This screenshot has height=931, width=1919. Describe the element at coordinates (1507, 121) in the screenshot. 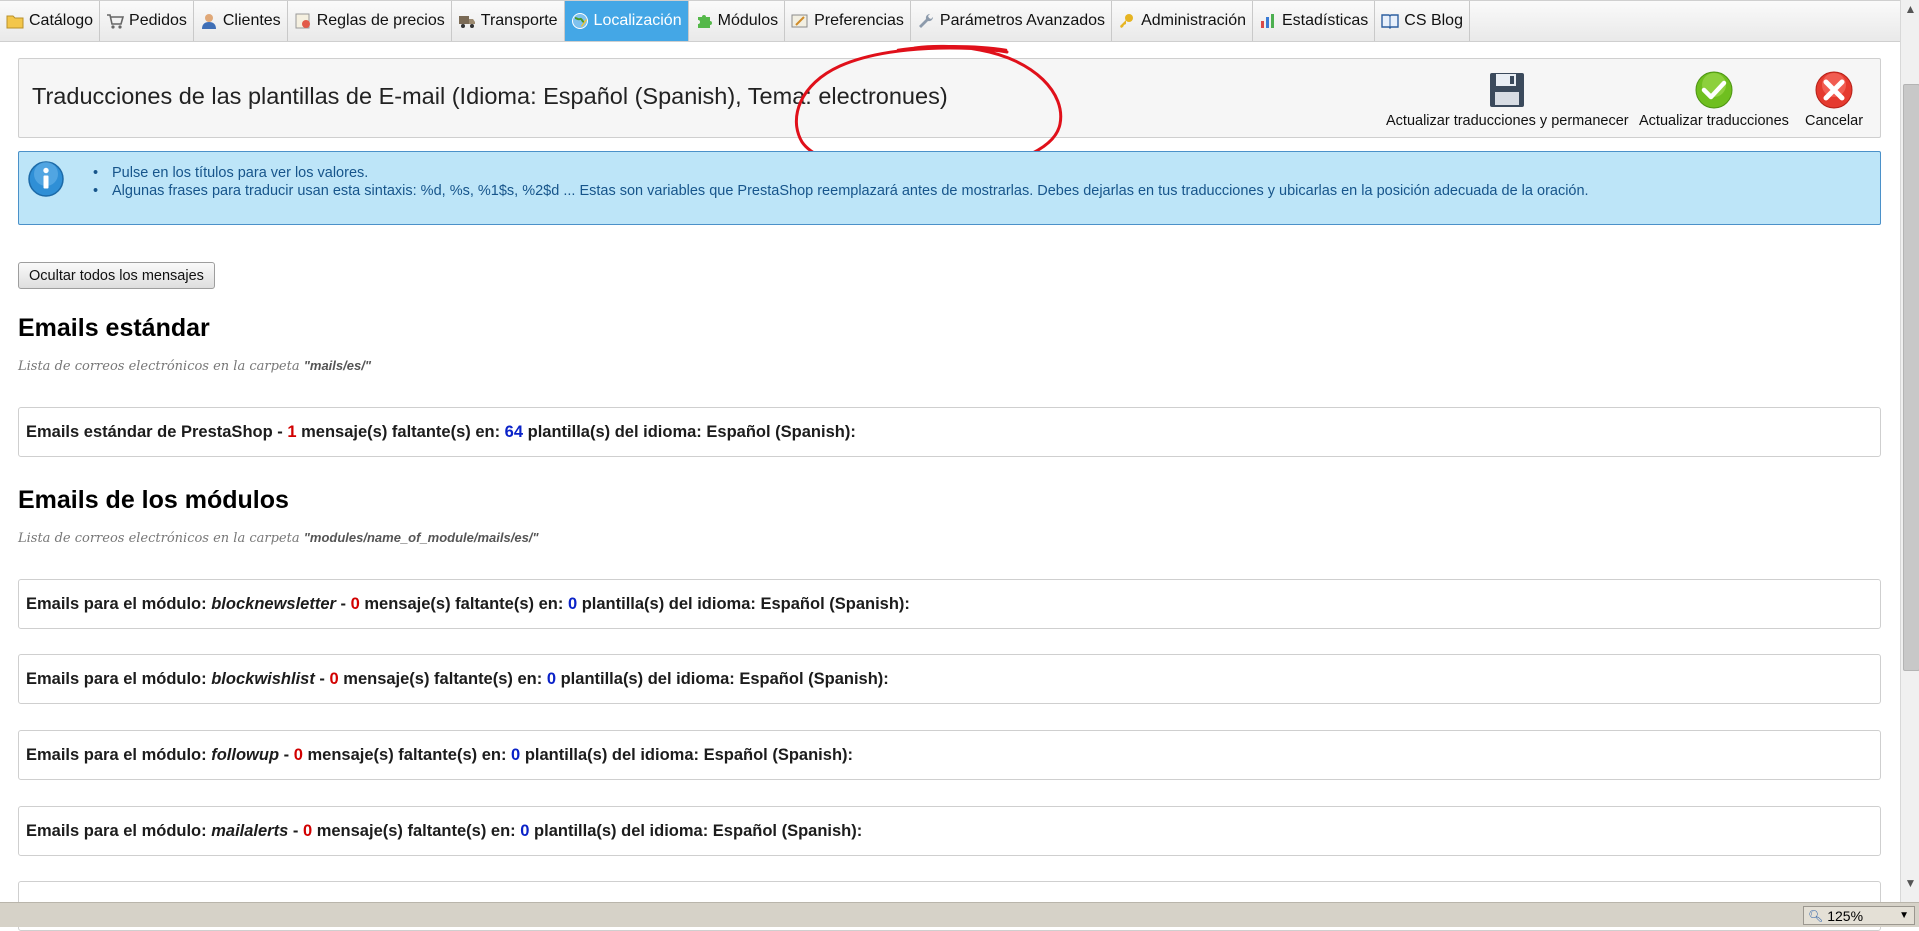

I see `update-and-stay-label: Actualizar traducciones y permanecer` at that location.